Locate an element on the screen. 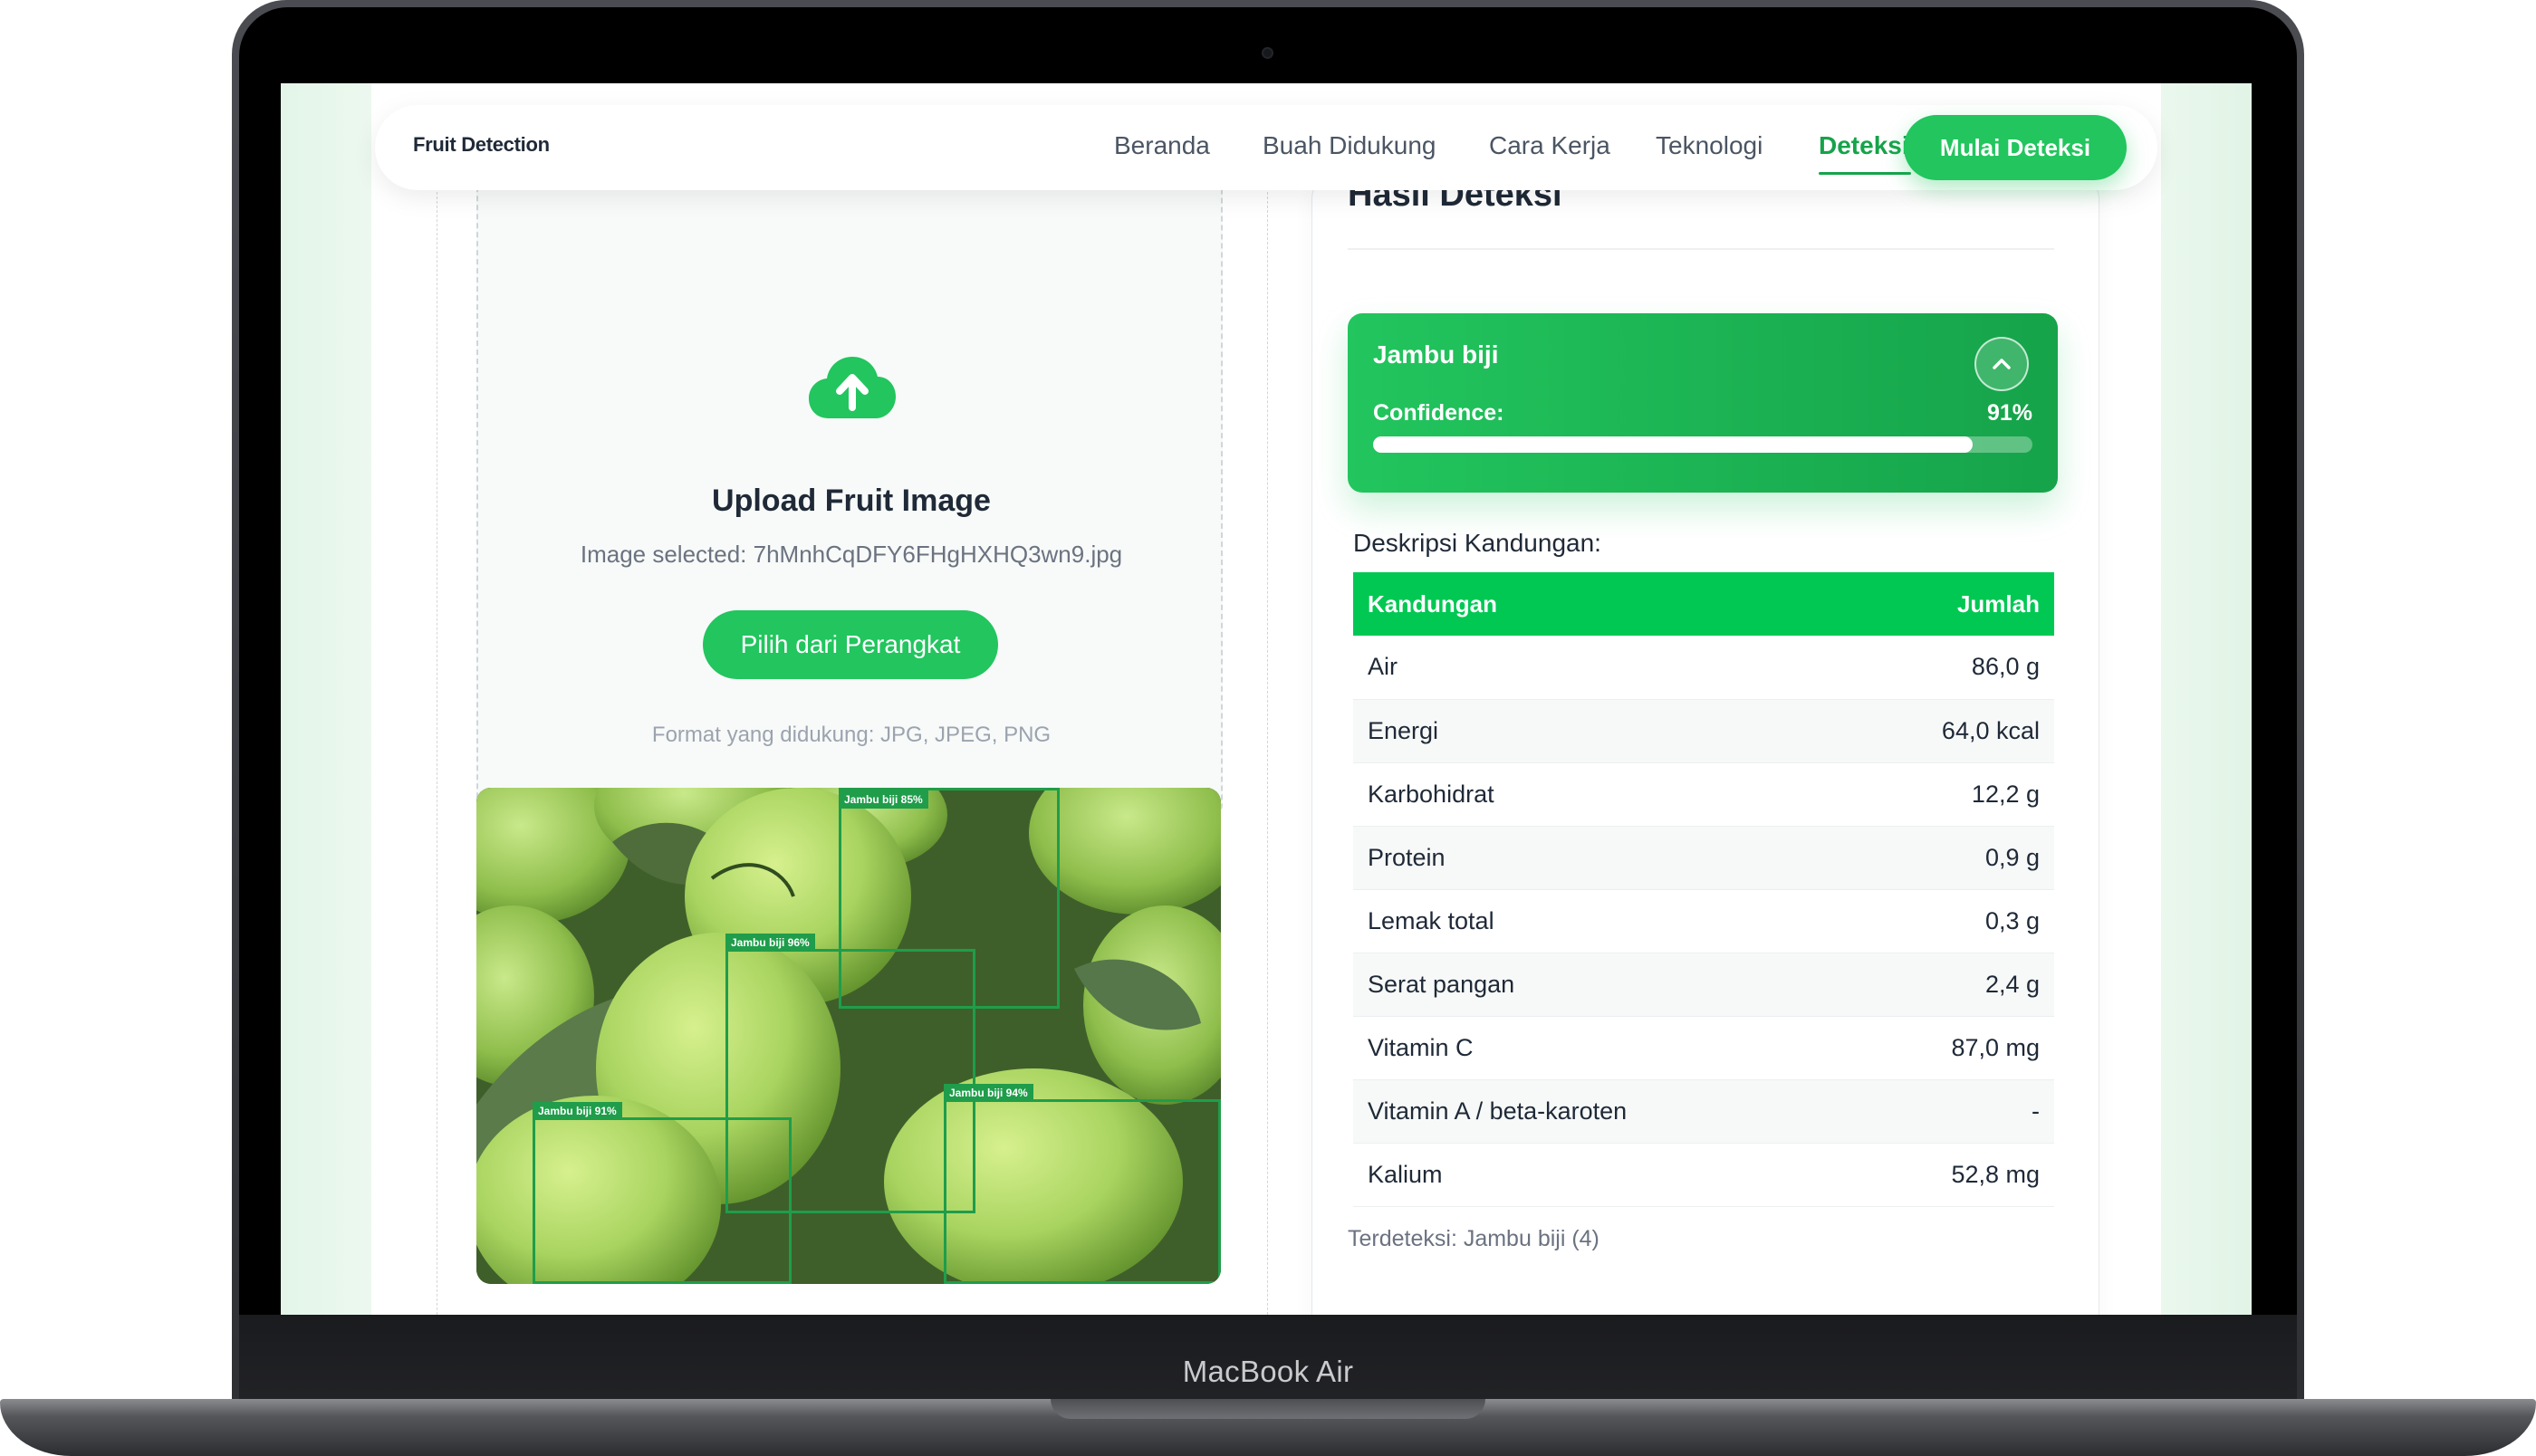 This screenshot has width=2536, height=1456. confidence-bar is located at coordinates (1702, 444).